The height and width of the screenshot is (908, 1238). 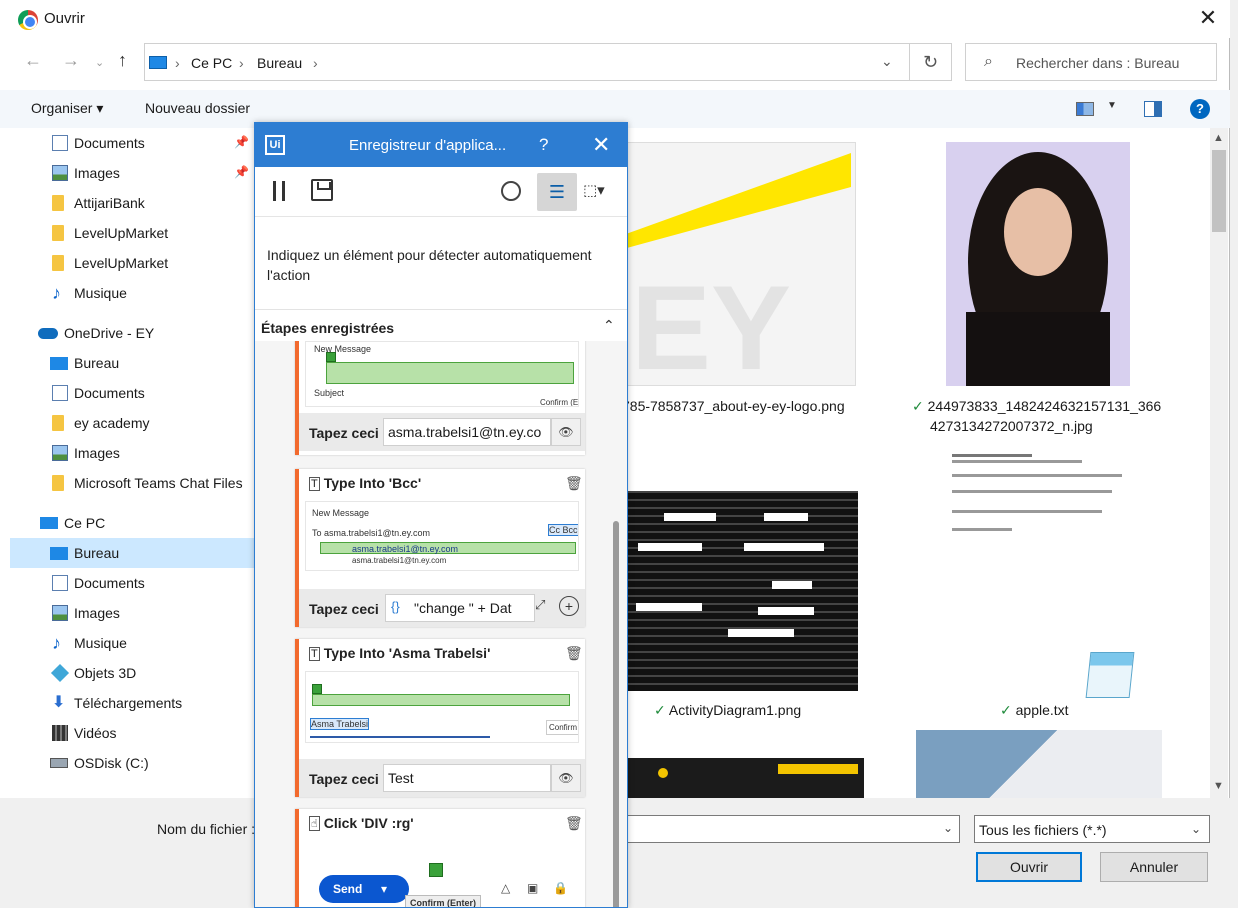 What do you see at coordinates (733, 406) in the screenshot?
I see `file-name: 785-7858737_about-ey-ey-logo.png` at bounding box center [733, 406].